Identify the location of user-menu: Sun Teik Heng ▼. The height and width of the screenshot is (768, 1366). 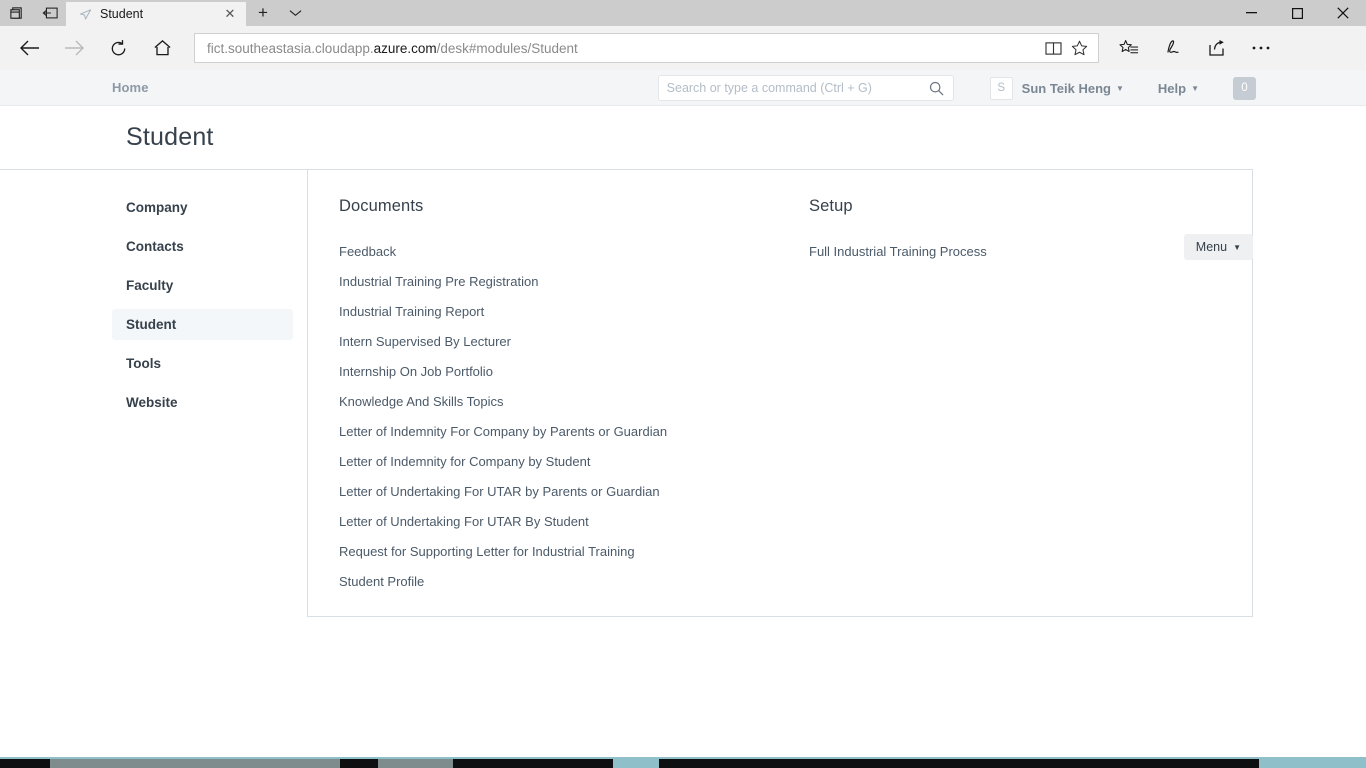
(1073, 88).